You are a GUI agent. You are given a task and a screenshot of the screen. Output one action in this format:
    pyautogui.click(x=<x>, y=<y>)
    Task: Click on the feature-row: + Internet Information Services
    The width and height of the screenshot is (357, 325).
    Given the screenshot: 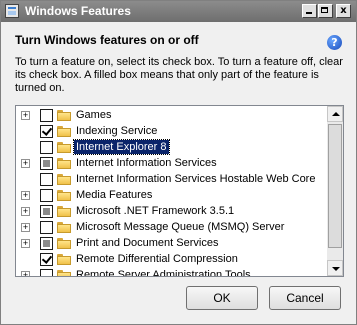 What is the action you would take?
    pyautogui.click(x=172, y=163)
    